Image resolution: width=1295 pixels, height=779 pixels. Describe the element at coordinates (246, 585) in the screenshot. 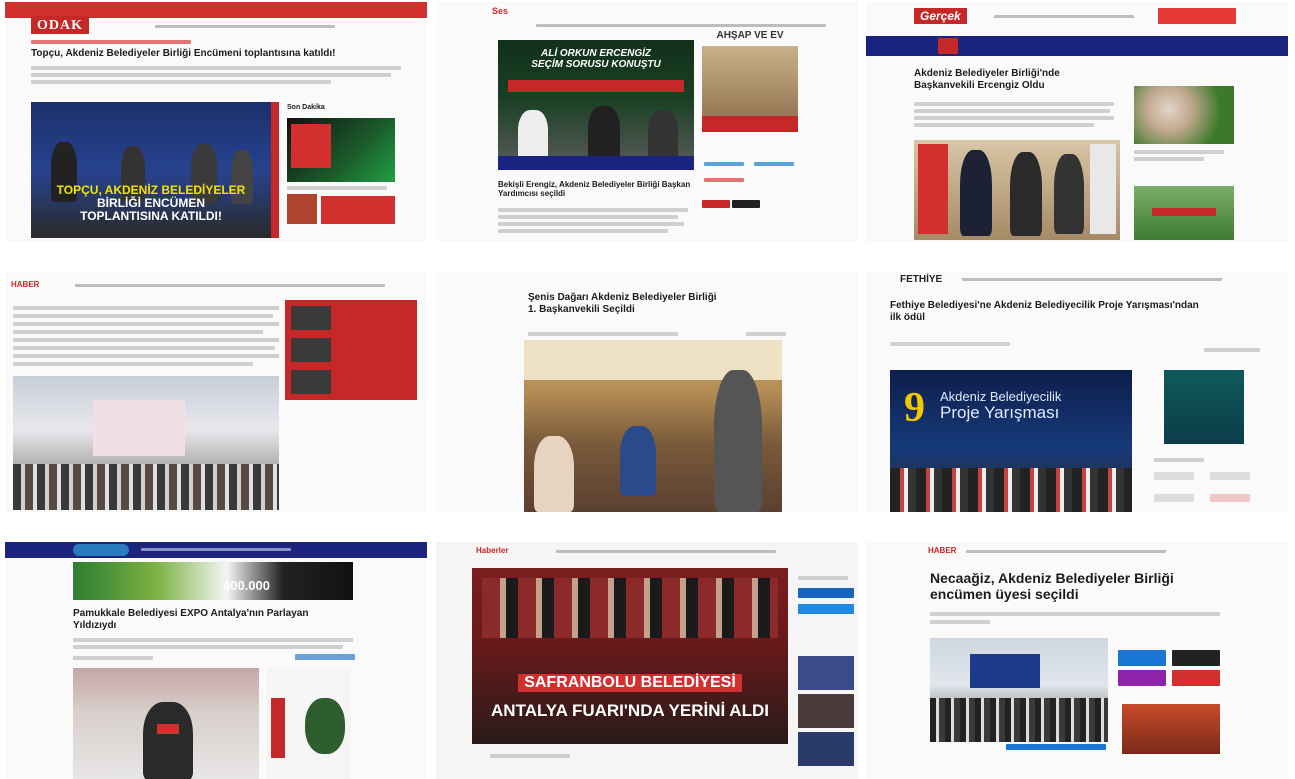

I see `ad-amount: 400.000` at that location.